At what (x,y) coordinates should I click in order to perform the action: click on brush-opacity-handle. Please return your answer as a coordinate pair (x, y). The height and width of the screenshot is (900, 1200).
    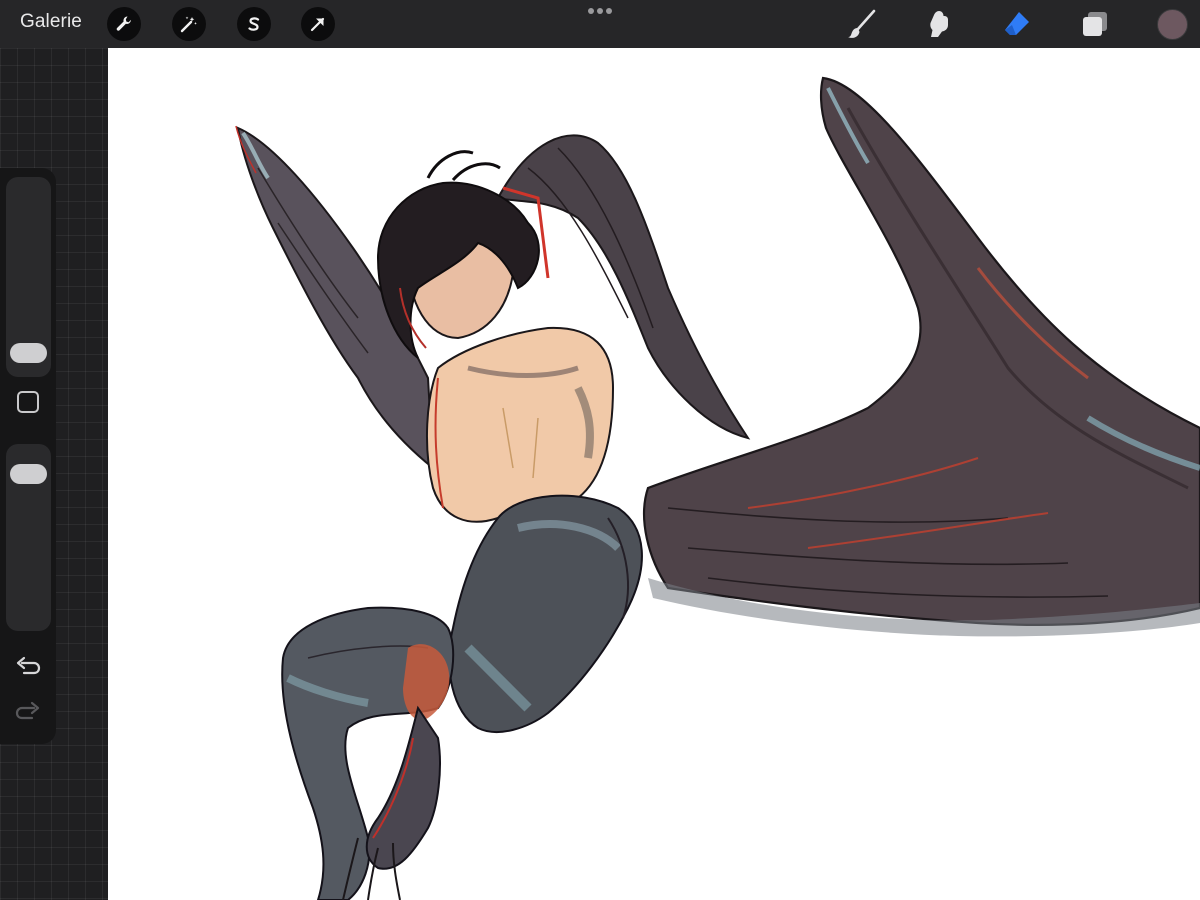
    Looking at the image, I should click on (28, 473).